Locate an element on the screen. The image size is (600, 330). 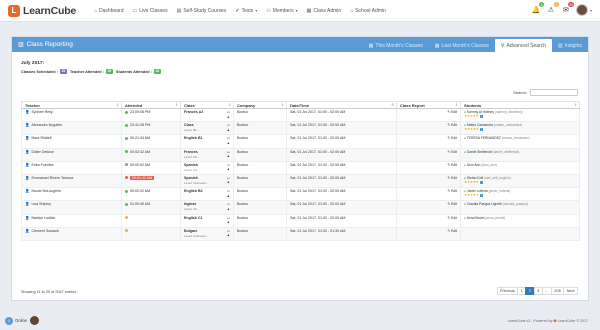
search-input is located at coordinates (554, 92).